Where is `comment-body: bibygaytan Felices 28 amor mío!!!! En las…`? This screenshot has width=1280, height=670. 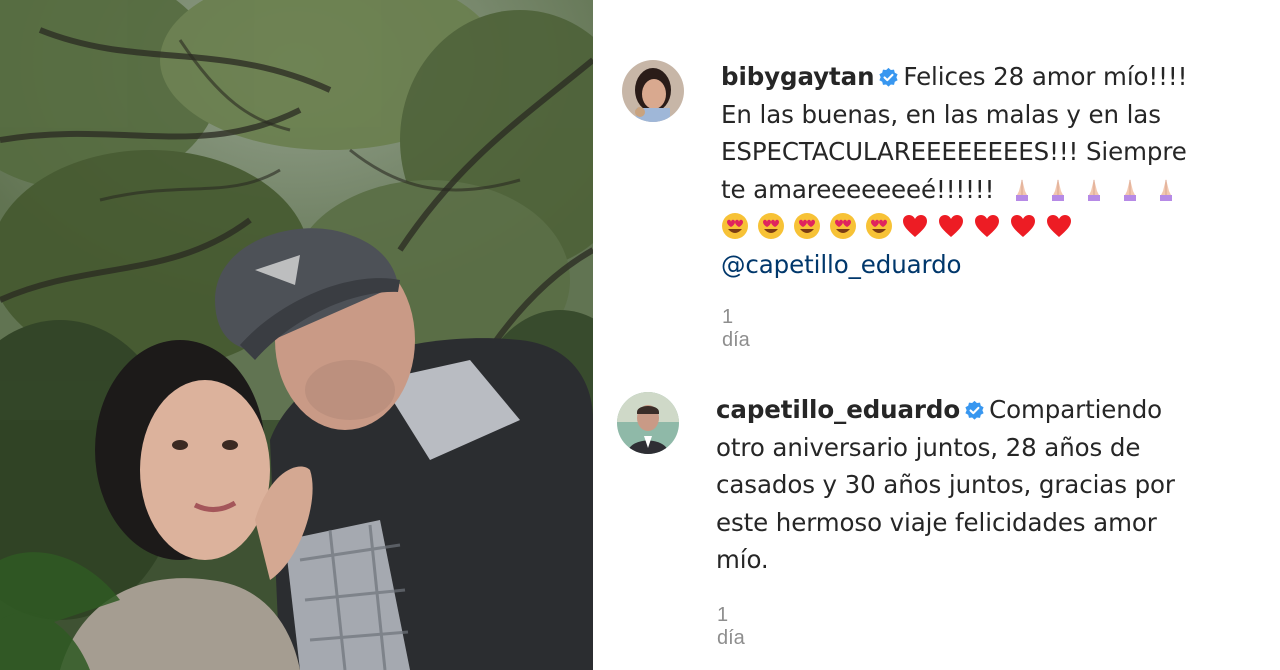 comment-body: bibygaytan Felices 28 amor mío!!!! En las… is located at coordinates (991, 170).